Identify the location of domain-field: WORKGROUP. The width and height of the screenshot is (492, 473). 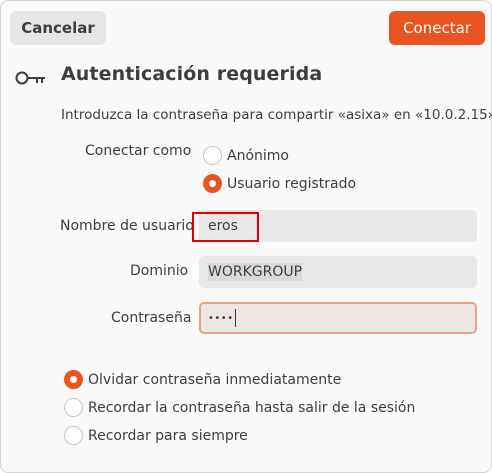
(338, 272).